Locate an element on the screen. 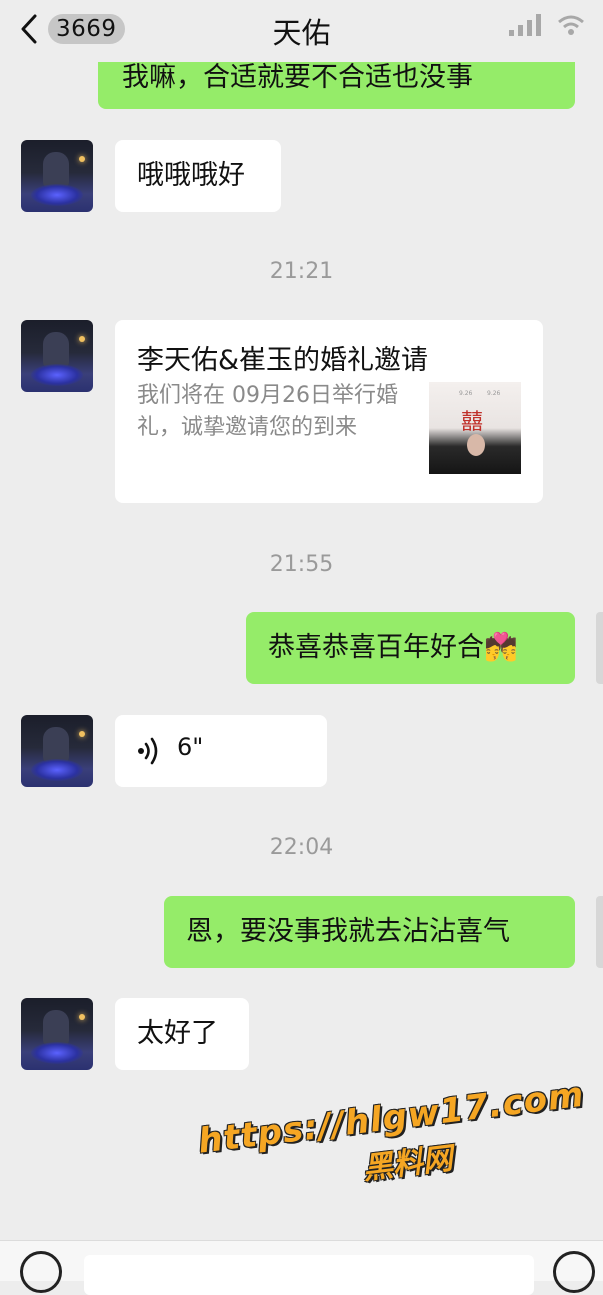 Image resolution: width=603 pixels, height=1295 pixels. watermark: https://hlgw17.com 黑料网 is located at coordinates (394, 1141).